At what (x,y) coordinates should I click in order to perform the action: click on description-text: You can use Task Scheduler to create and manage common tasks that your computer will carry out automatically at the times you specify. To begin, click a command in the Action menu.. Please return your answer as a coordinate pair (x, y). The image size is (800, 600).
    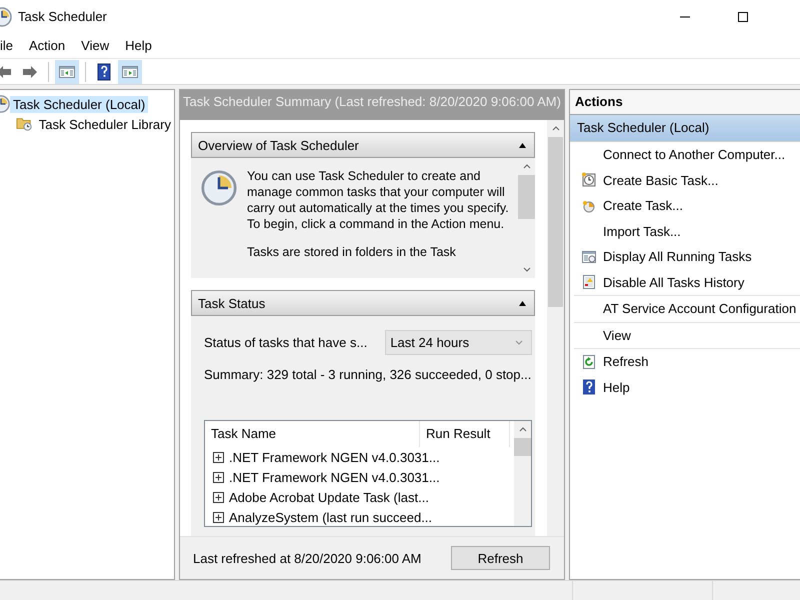
    Looking at the image, I should click on (378, 200).